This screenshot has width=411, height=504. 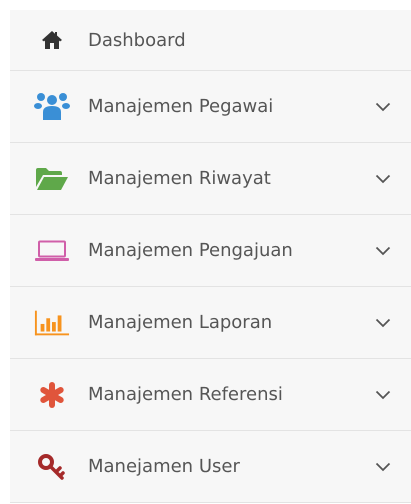 What do you see at coordinates (137, 40) in the screenshot?
I see `menu-label: Dashboard` at bounding box center [137, 40].